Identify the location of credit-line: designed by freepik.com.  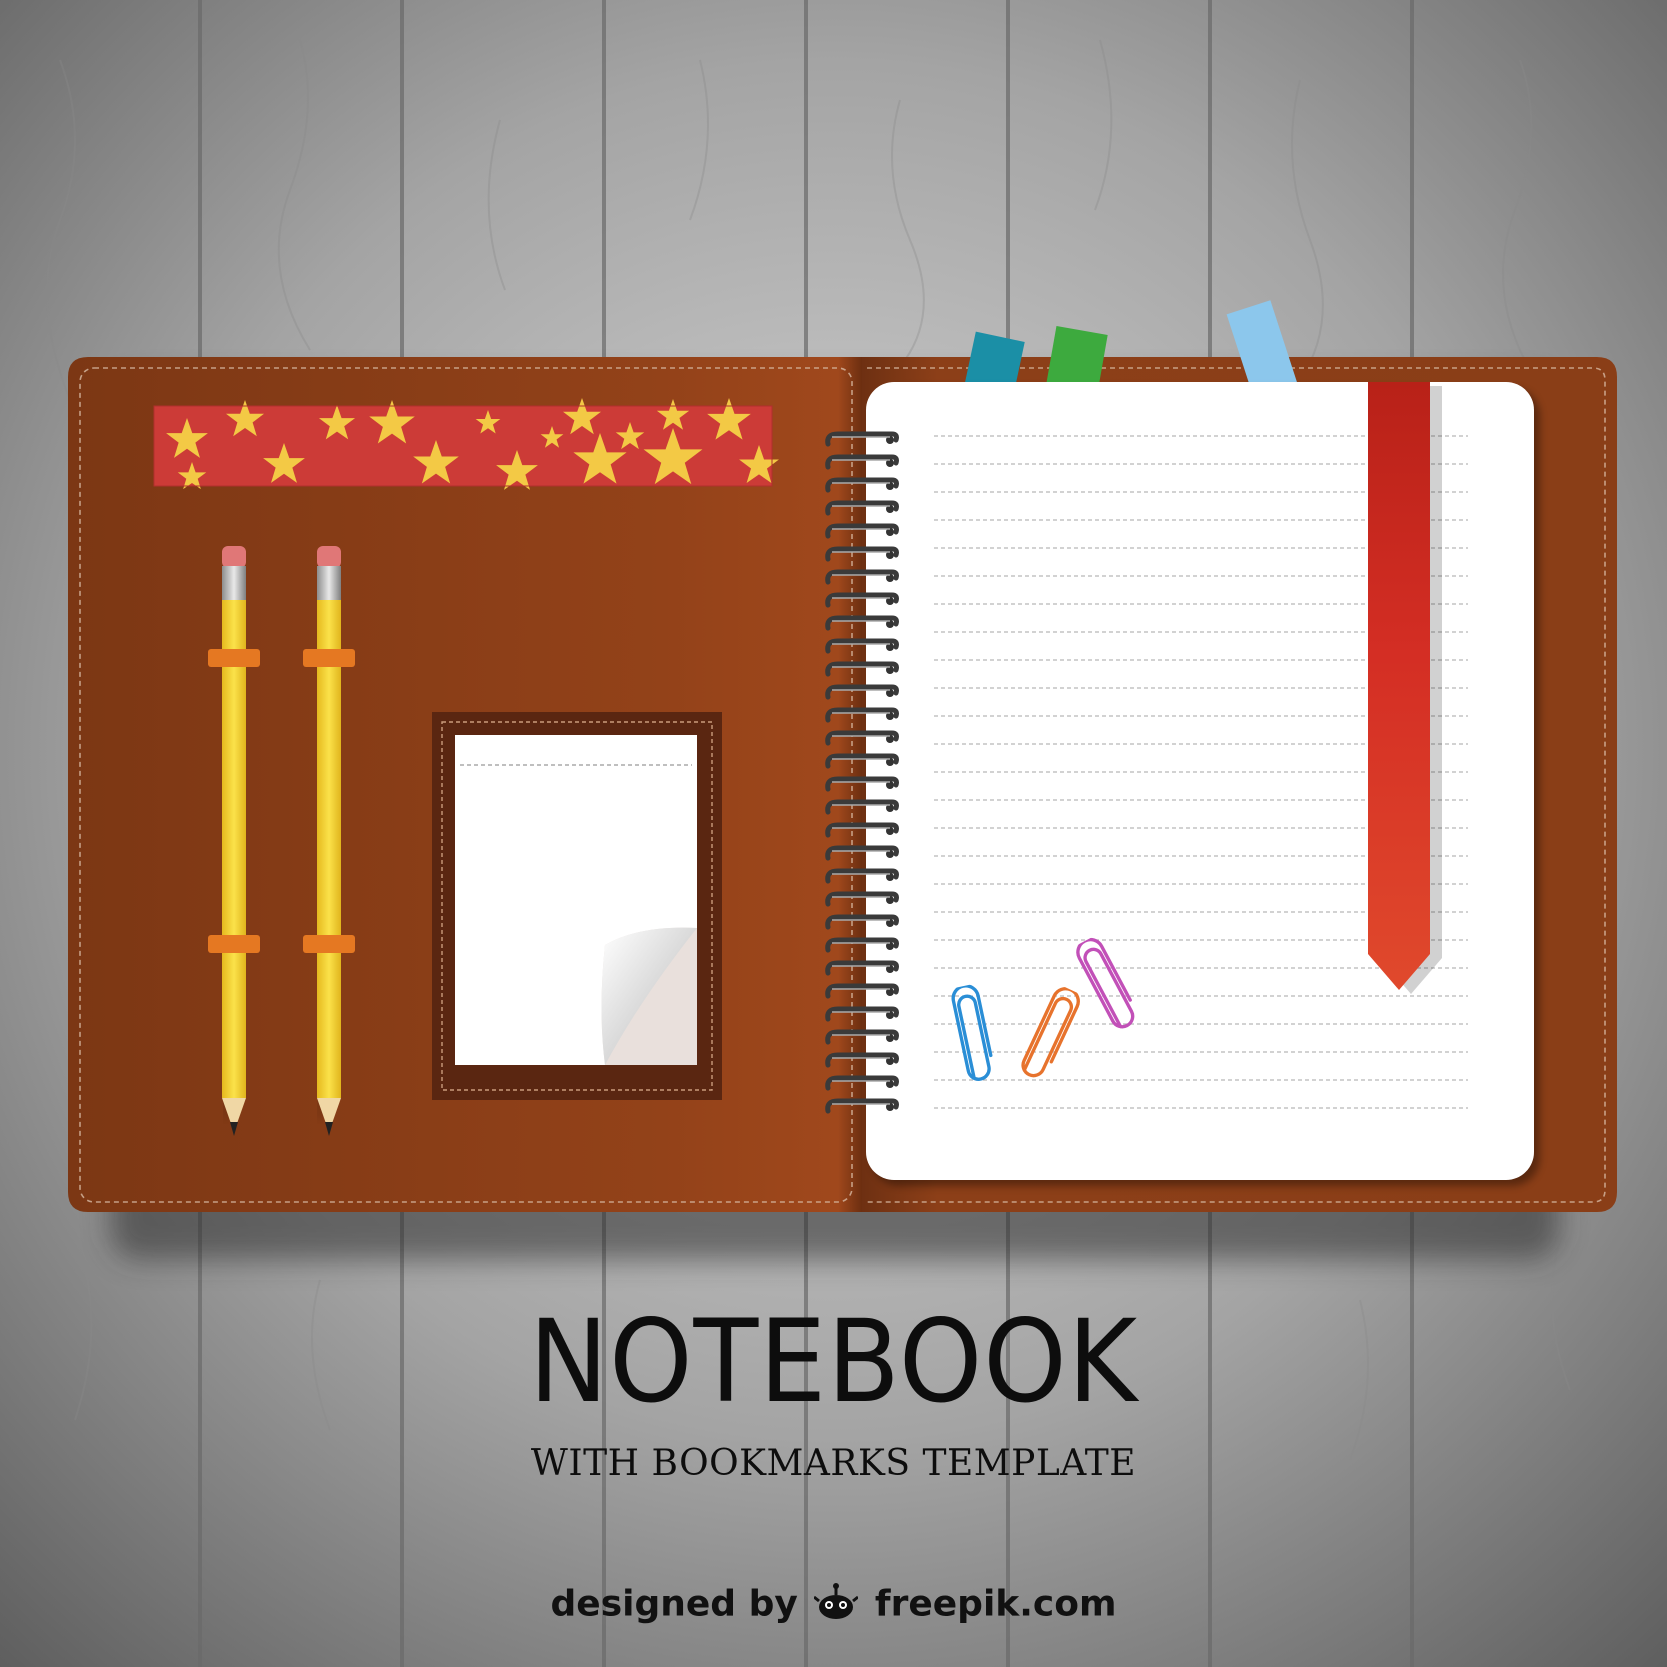
(833, 1605).